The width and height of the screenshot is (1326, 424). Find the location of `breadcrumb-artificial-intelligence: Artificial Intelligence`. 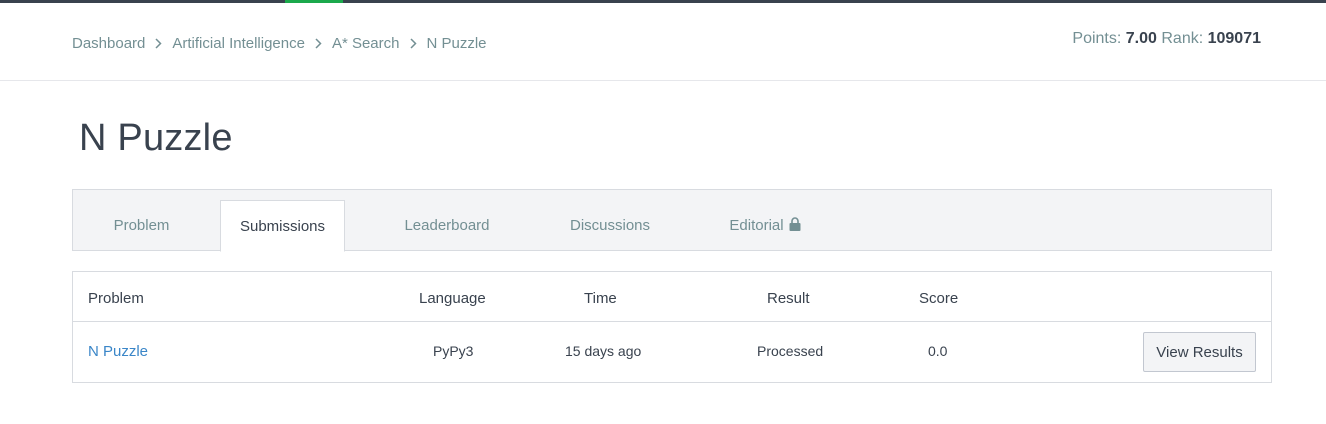

breadcrumb-artificial-intelligence: Artificial Intelligence is located at coordinates (238, 43).